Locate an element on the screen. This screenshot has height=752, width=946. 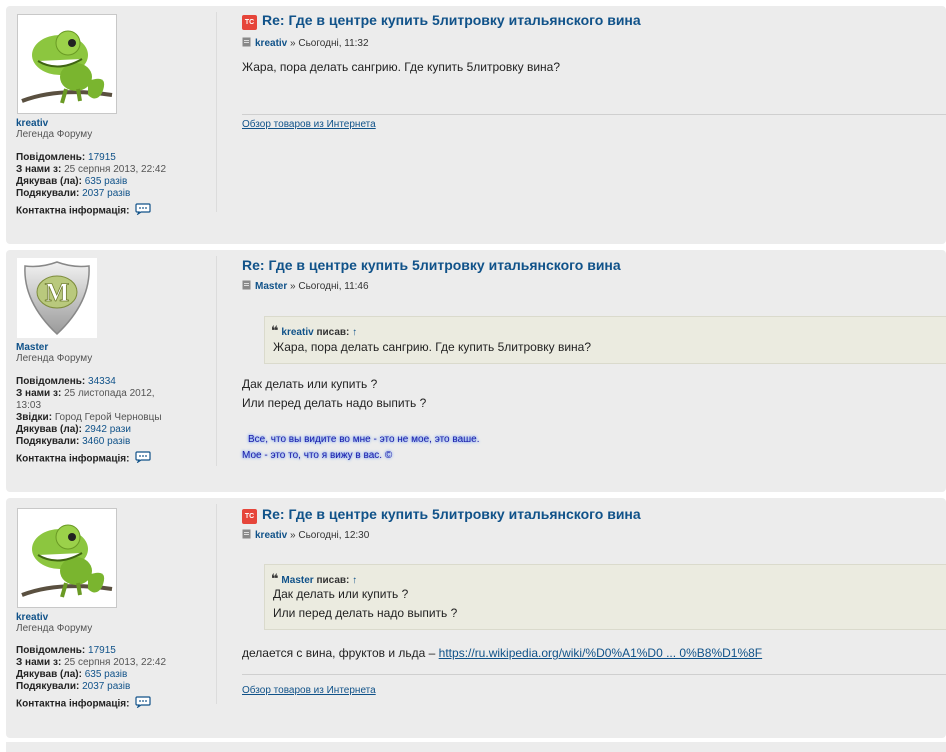
thanks-link: 3460 разів is located at coordinates (106, 441).